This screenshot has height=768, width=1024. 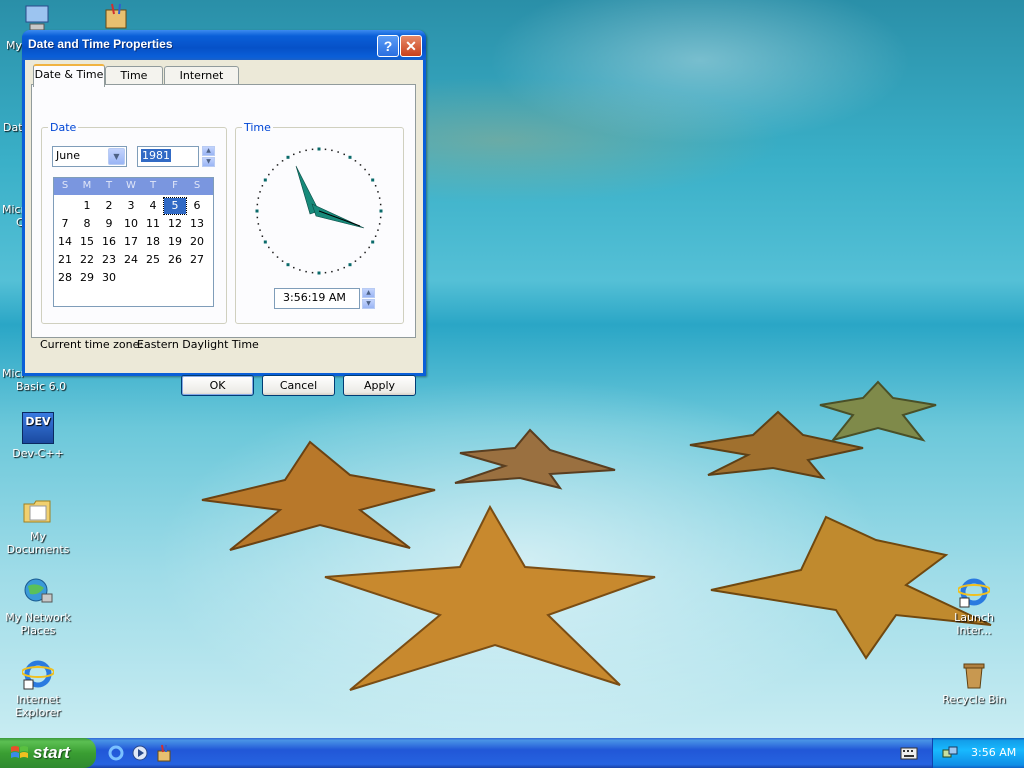 What do you see at coordinates (68, 155) in the screenshot?
I see `month-value: June` at bounding box center [68, 155].